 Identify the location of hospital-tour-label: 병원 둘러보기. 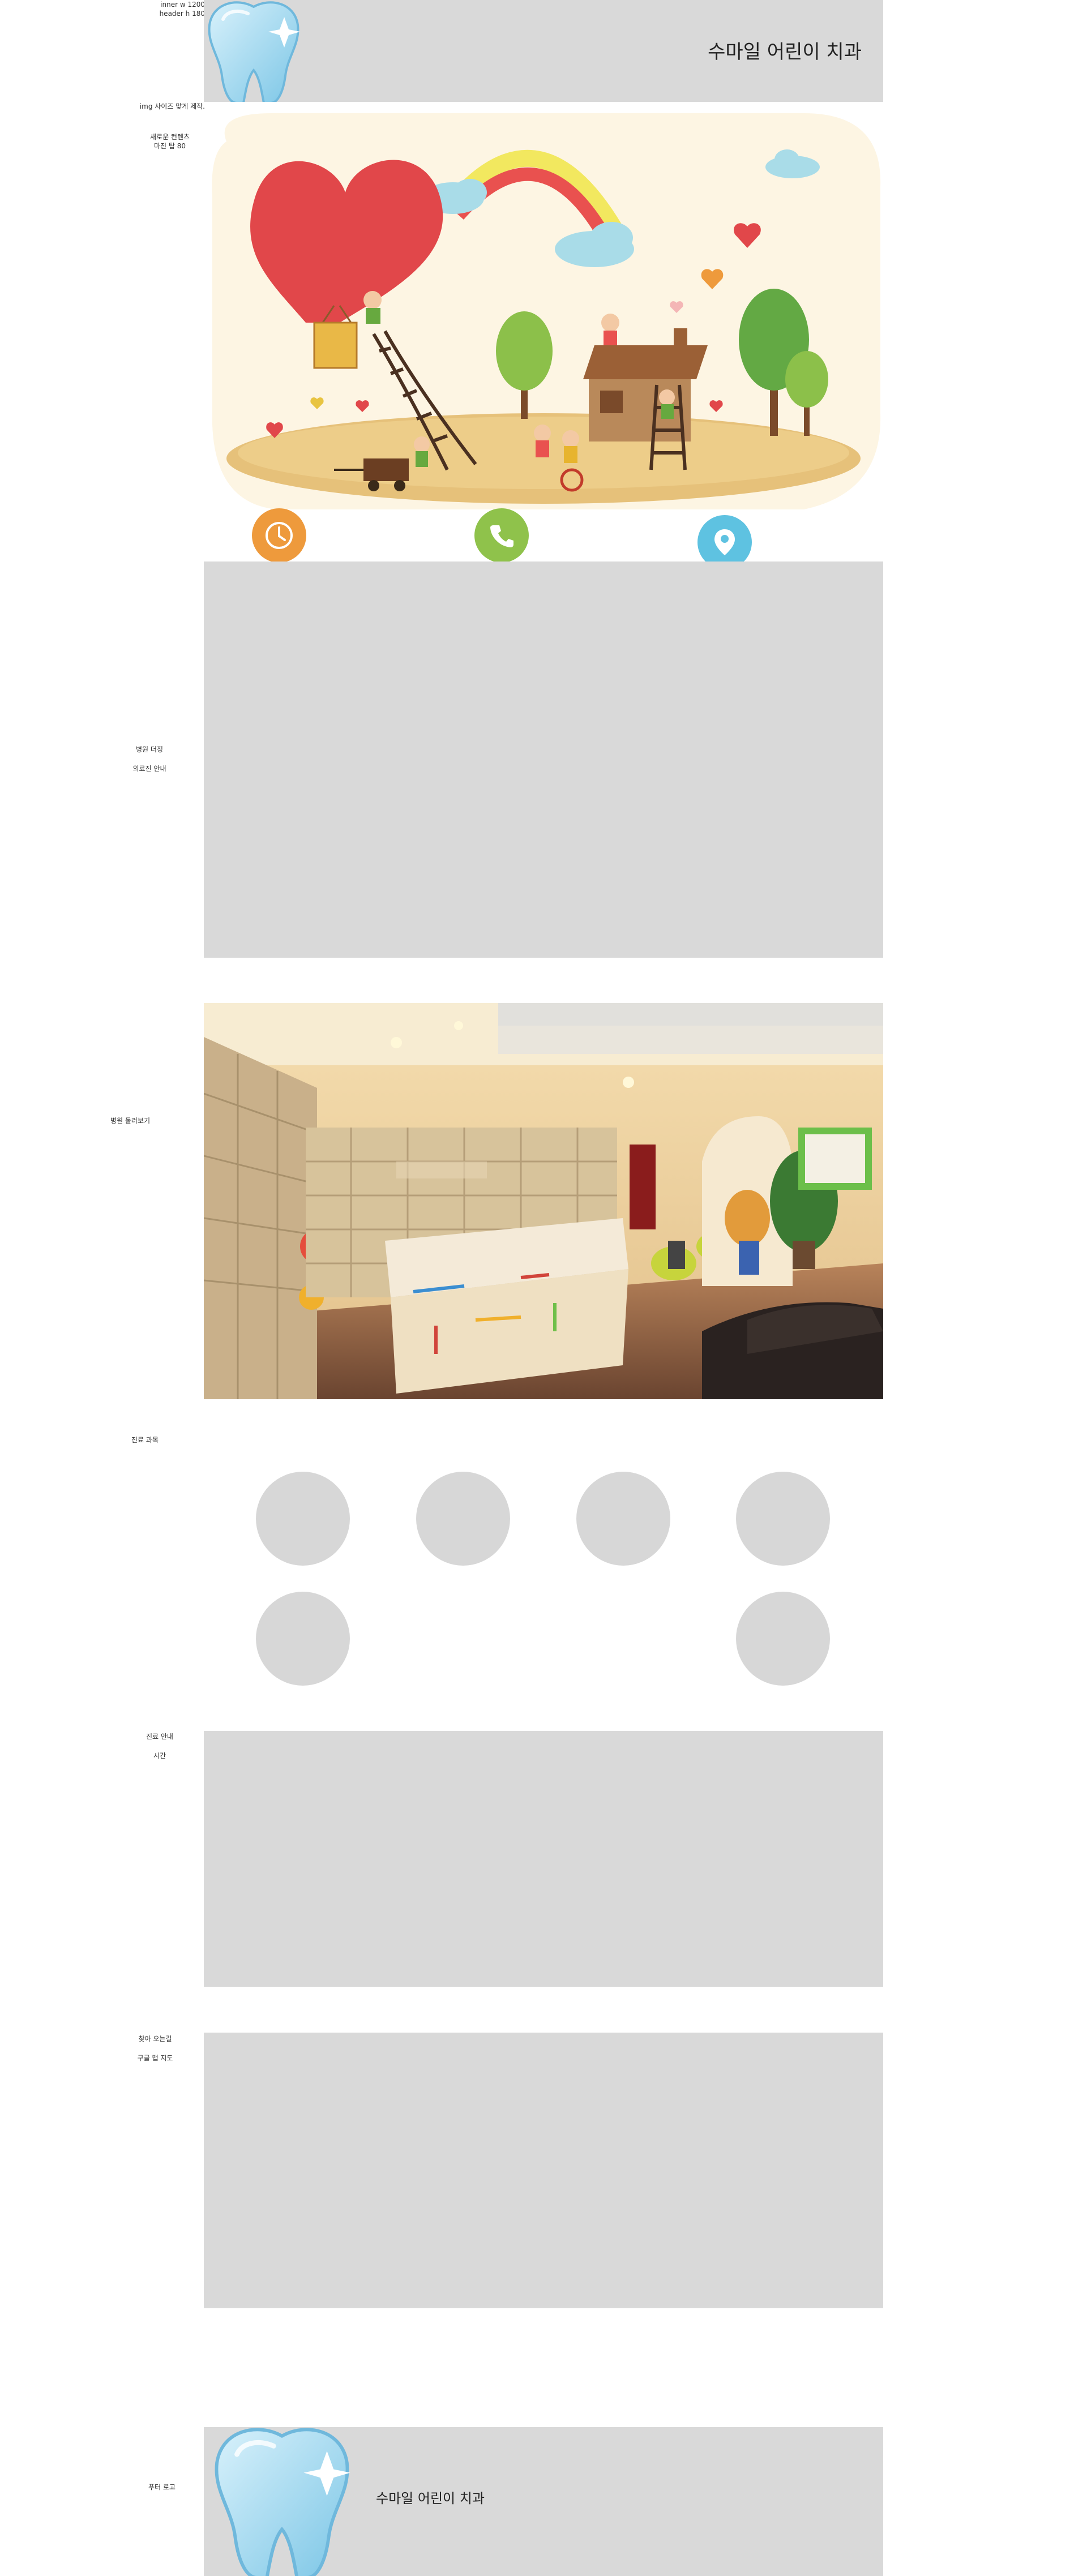
(130, 1121).